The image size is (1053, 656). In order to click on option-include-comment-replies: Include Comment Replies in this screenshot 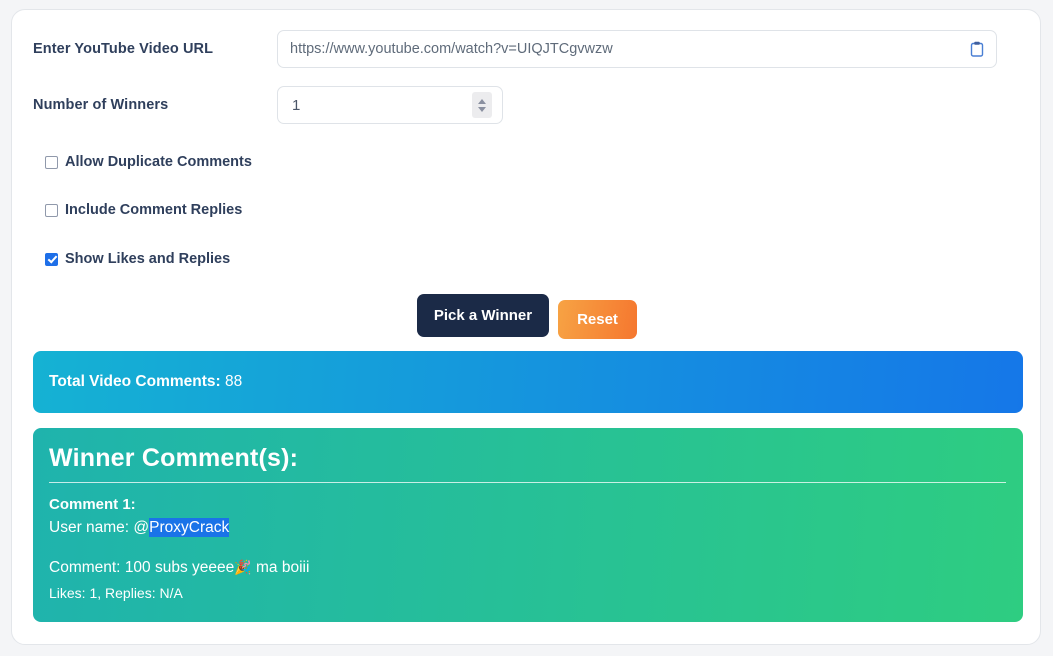, I will do `click(143, 210)`.